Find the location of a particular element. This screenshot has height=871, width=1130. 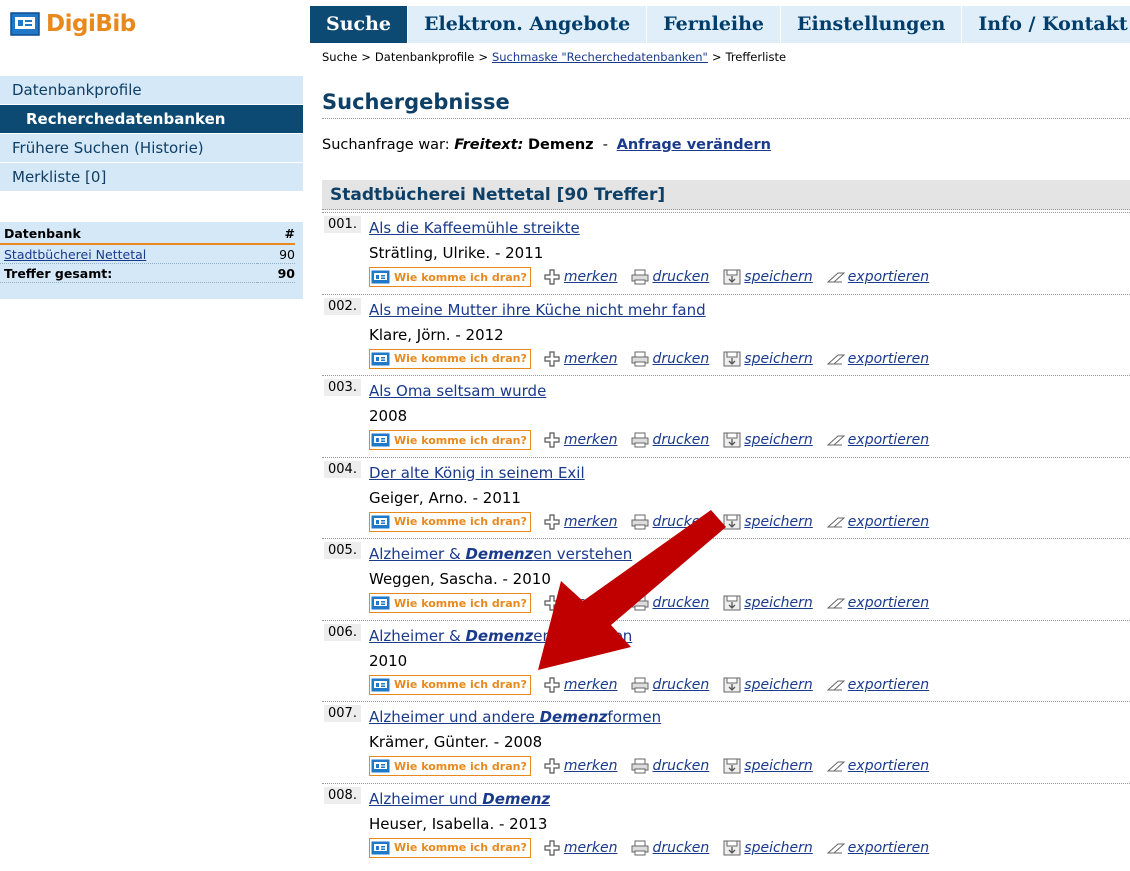

count-column-header: # is located at coordinates (276, 235).